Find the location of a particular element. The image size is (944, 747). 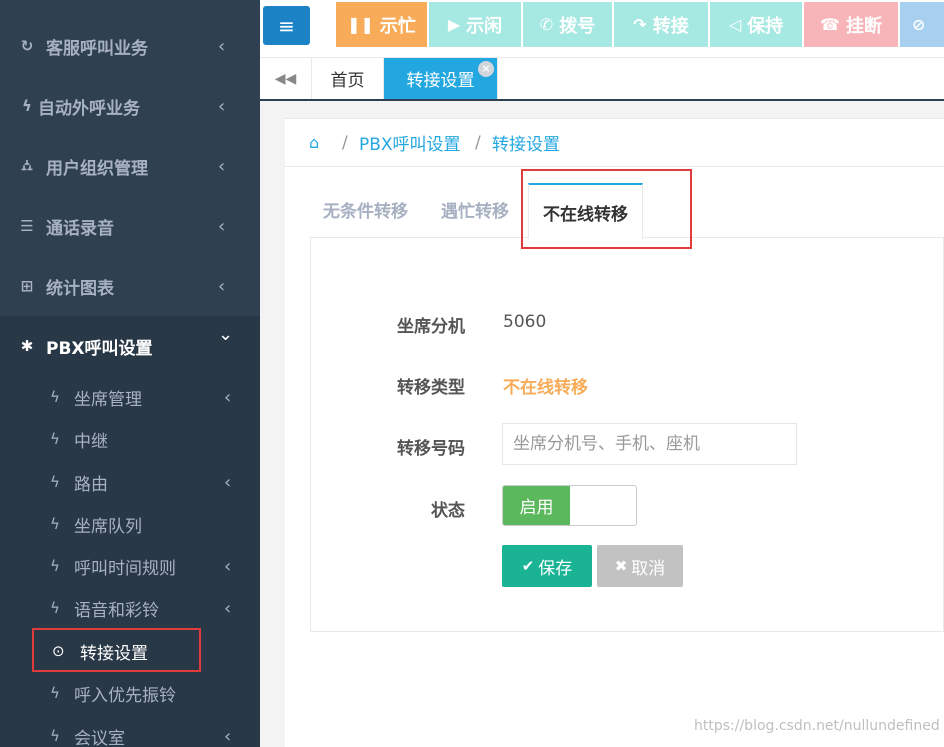

menu-item-label: 用户组织管理 is located at coordinates (97, 168).